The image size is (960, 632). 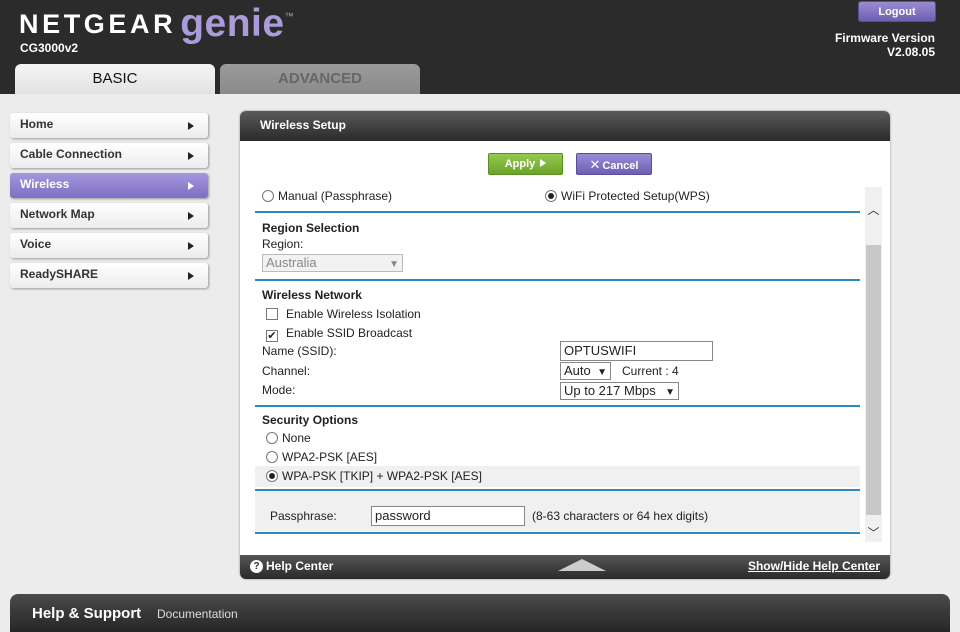 What do you see at coordinates (291, 262) in the screenshot?
I see `region-value: Australia` at bounding box center [291, 262].